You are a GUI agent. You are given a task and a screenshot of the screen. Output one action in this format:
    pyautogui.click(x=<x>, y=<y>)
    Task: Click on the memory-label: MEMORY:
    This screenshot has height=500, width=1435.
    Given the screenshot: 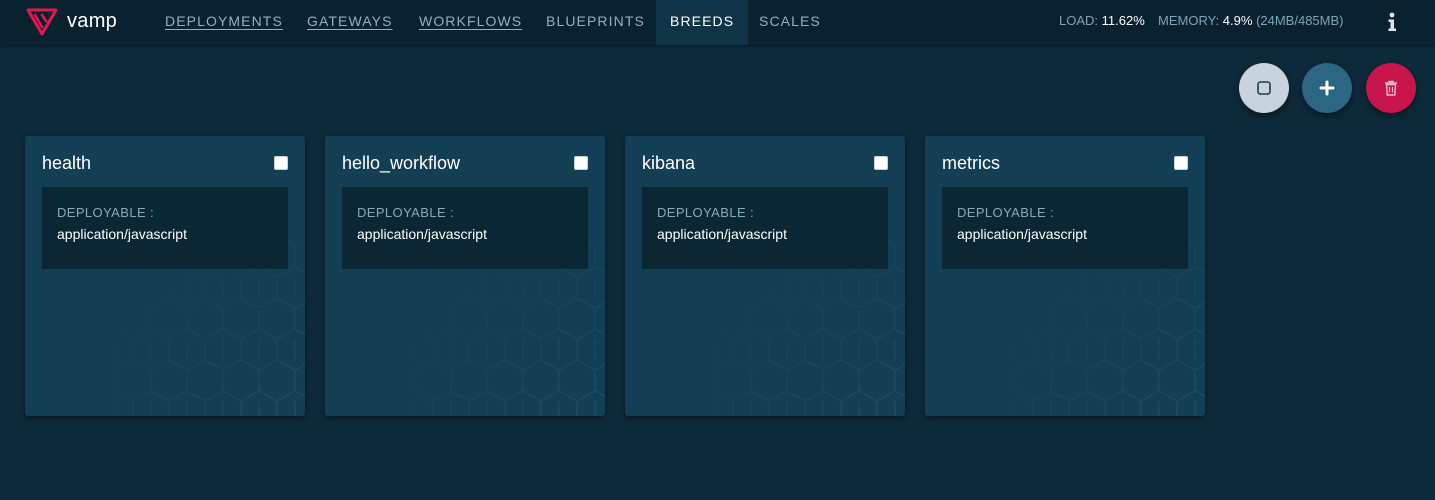 What is the action you would take?
    pyautogui.click(x=1189, y=20)
    